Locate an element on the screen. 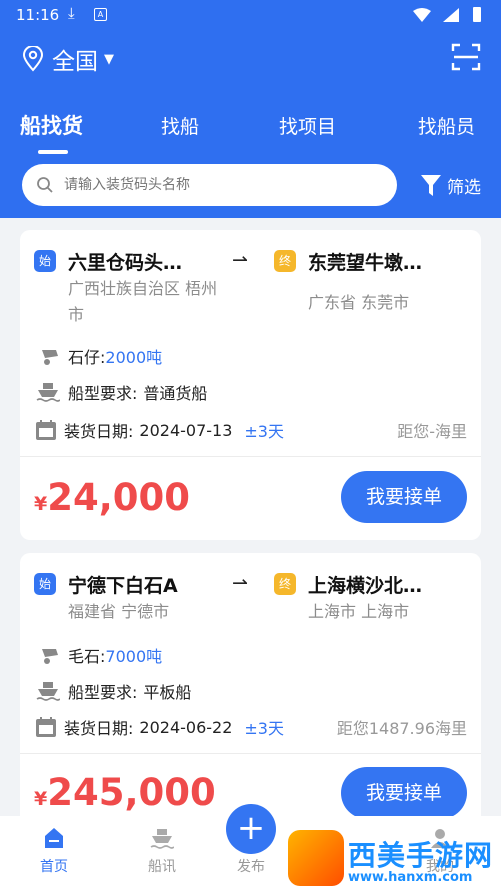  category-tabs: 船找货 找船 找项目 找船员 is located at coordinates (250, 133).